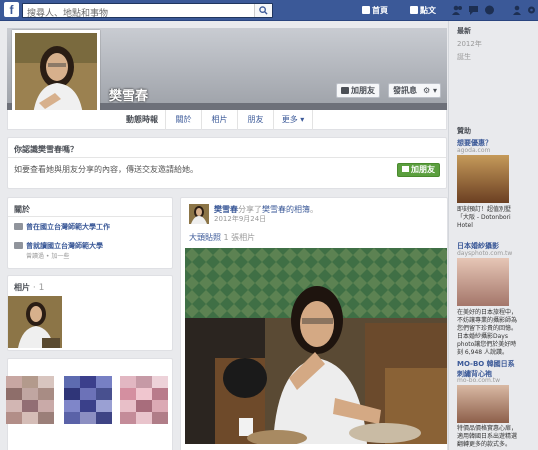  What do you see at coordinates (11, 9) in the screenshot?
I see `facebook-logo-icon: f` at bounding box center [11, 9].